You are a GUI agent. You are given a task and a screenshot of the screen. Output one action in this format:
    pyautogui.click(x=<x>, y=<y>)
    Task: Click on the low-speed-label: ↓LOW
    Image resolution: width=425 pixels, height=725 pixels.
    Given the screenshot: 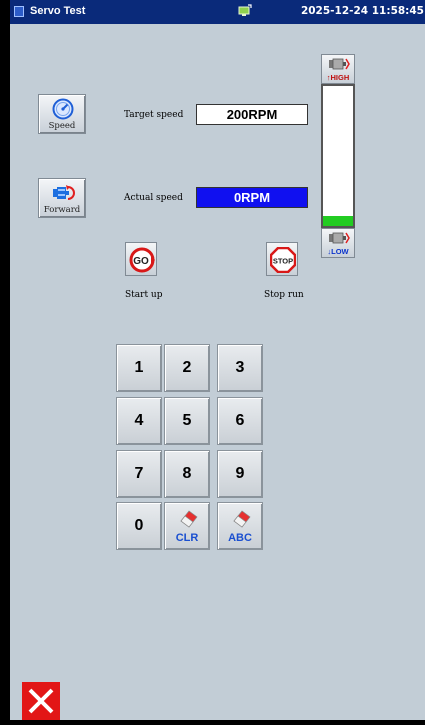 What is the action you would take?
    pyautogui.click(x=338, y=251)
    